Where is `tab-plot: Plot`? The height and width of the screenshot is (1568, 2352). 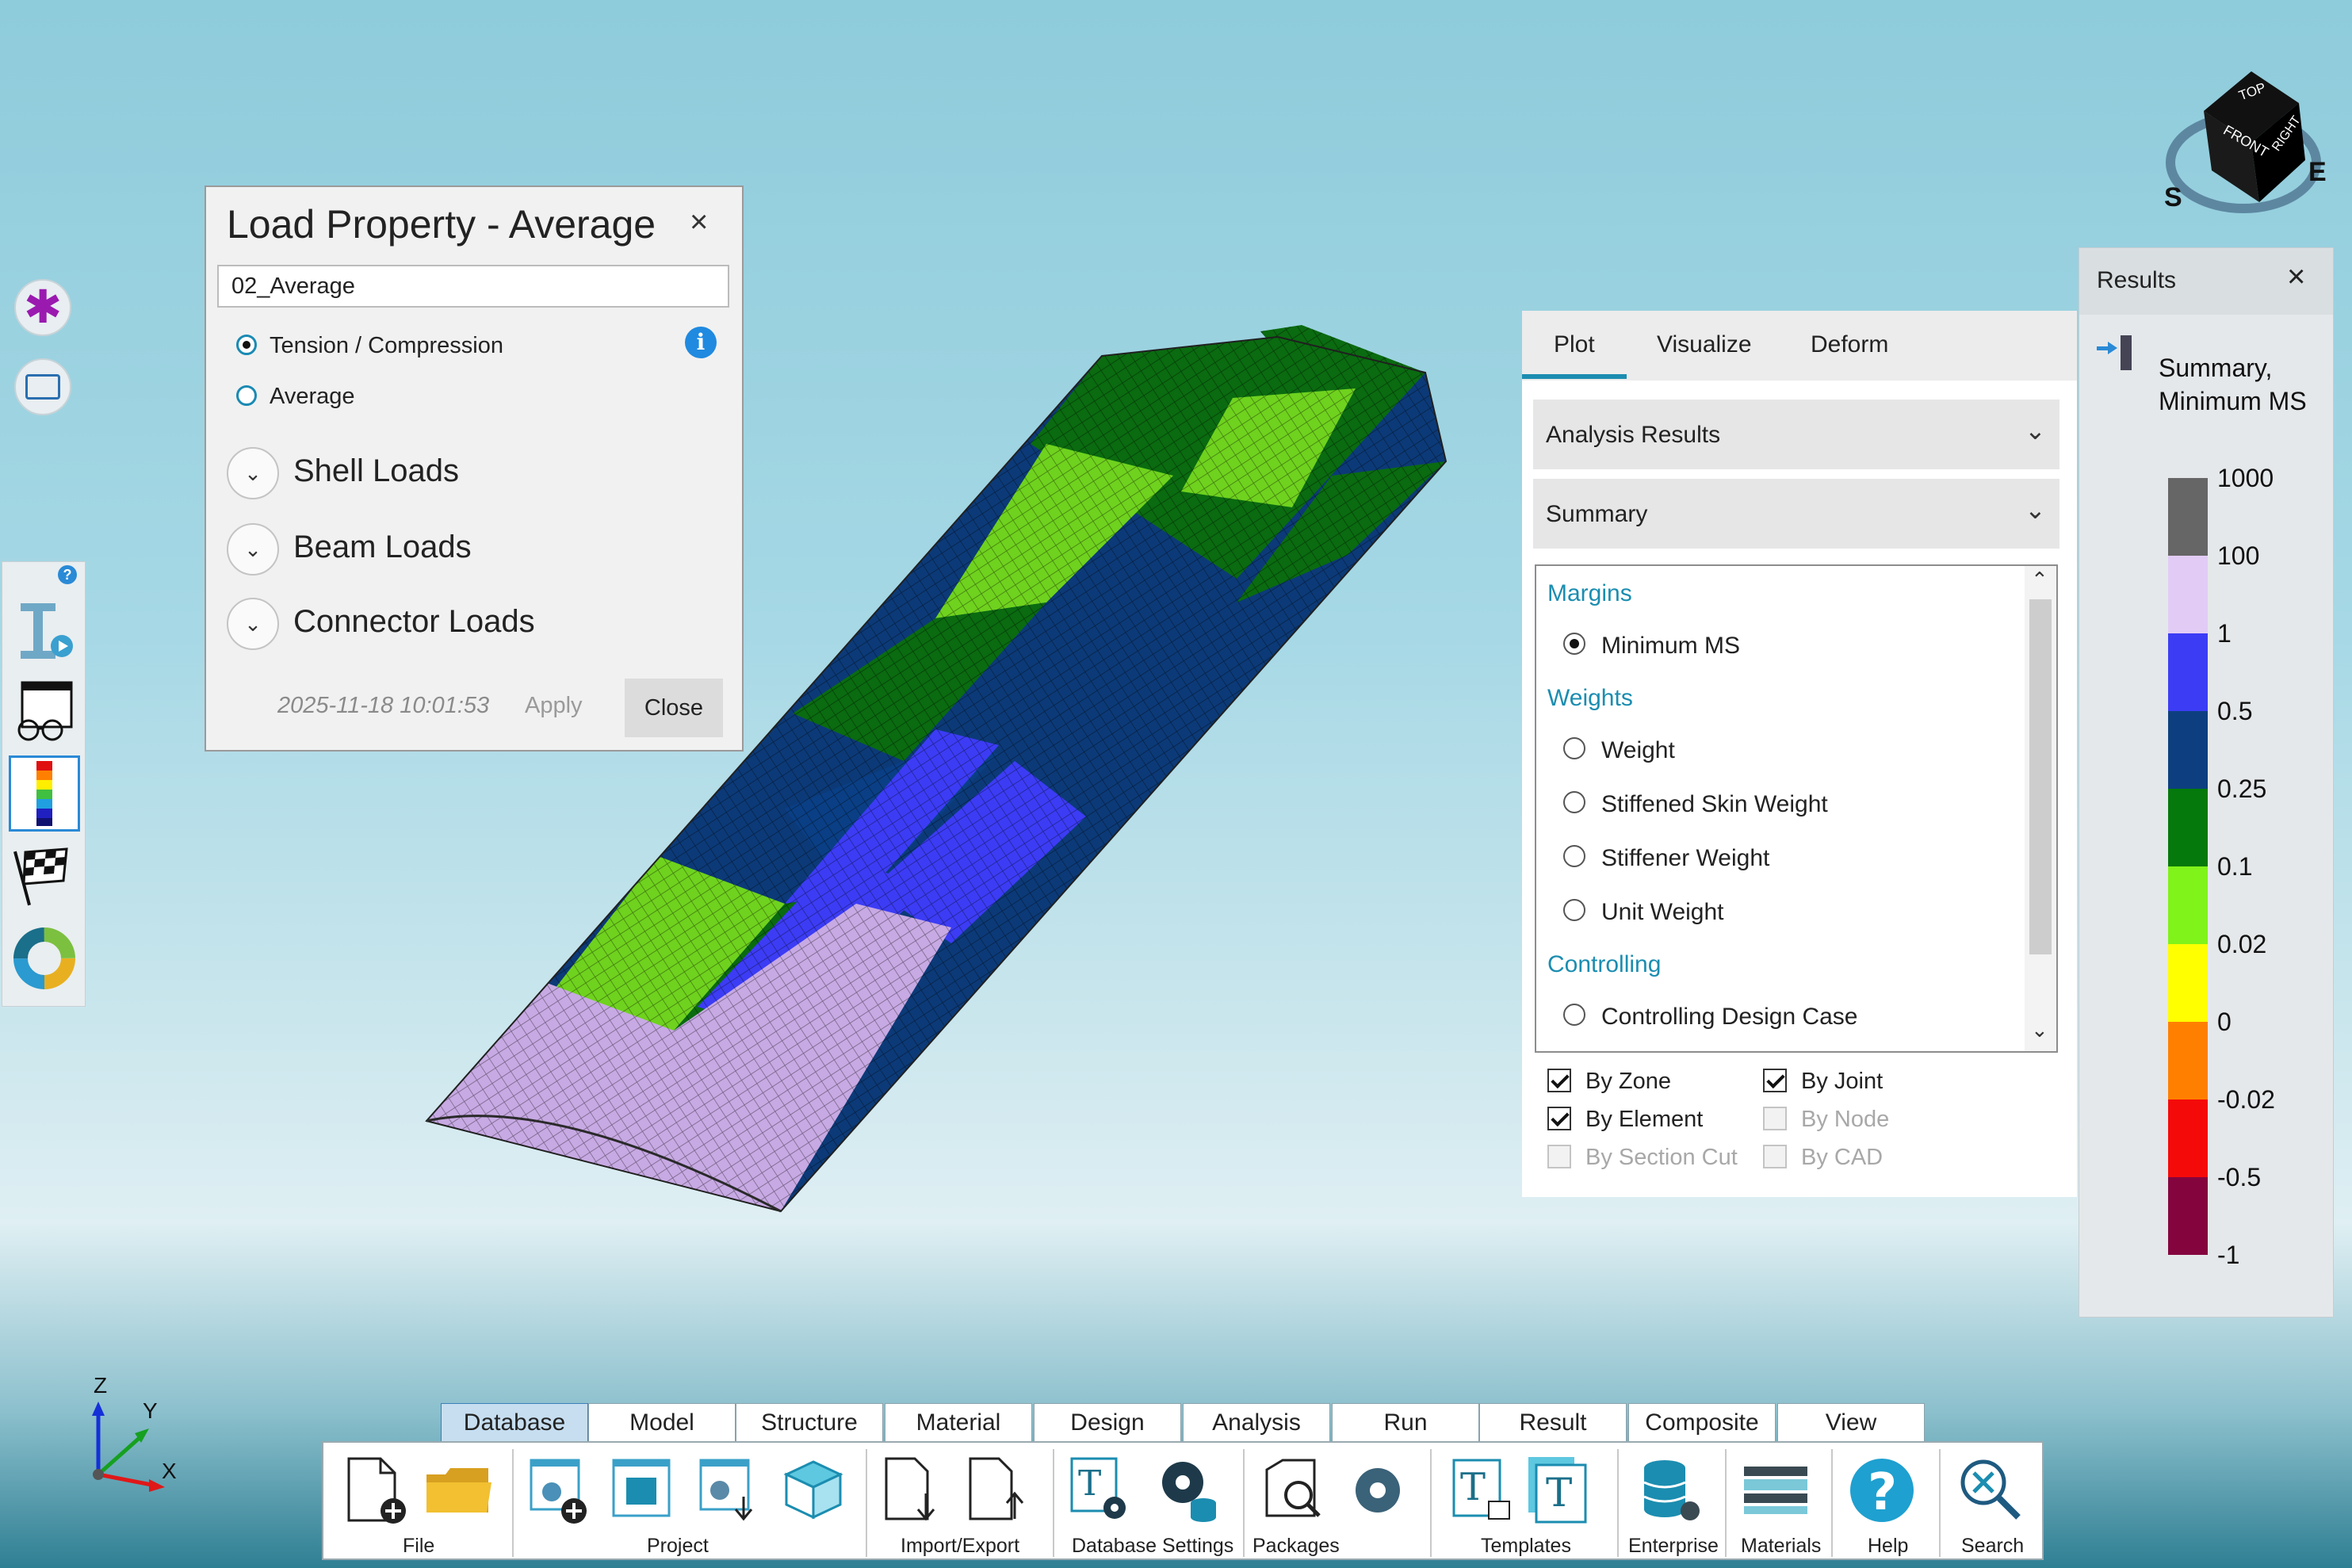 tab-plot: Plot is located at coordinates (1574, 344).